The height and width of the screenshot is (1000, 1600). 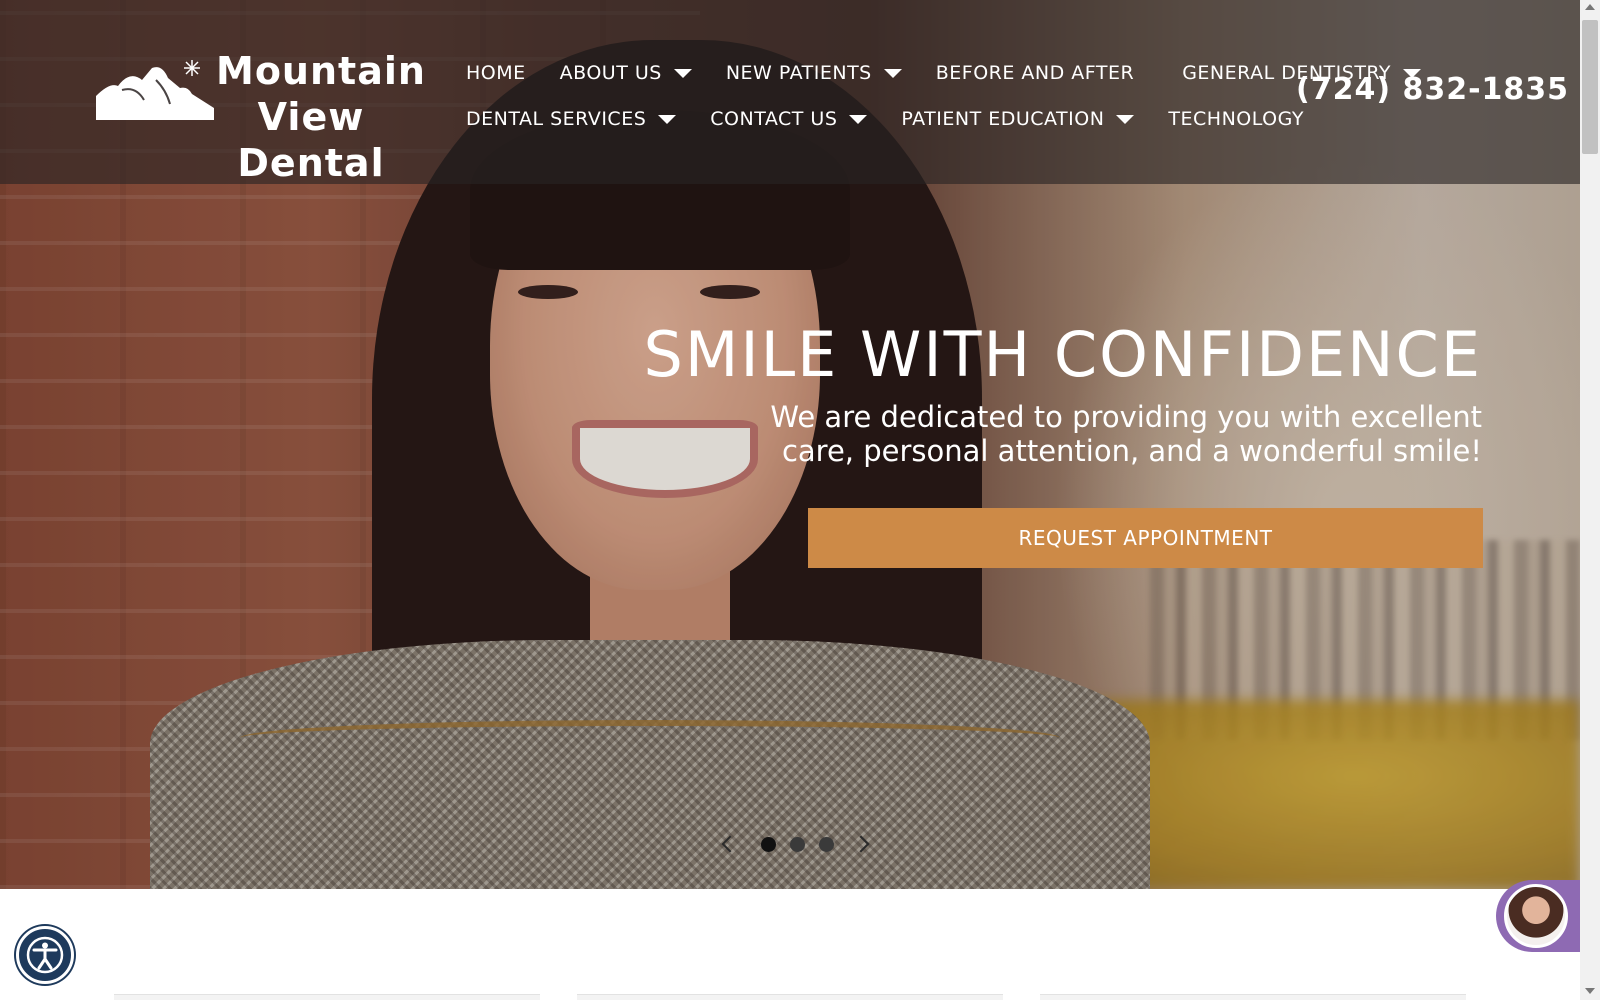 I want to click on slider-next-arrow-icon, so click(x=861, y=844).